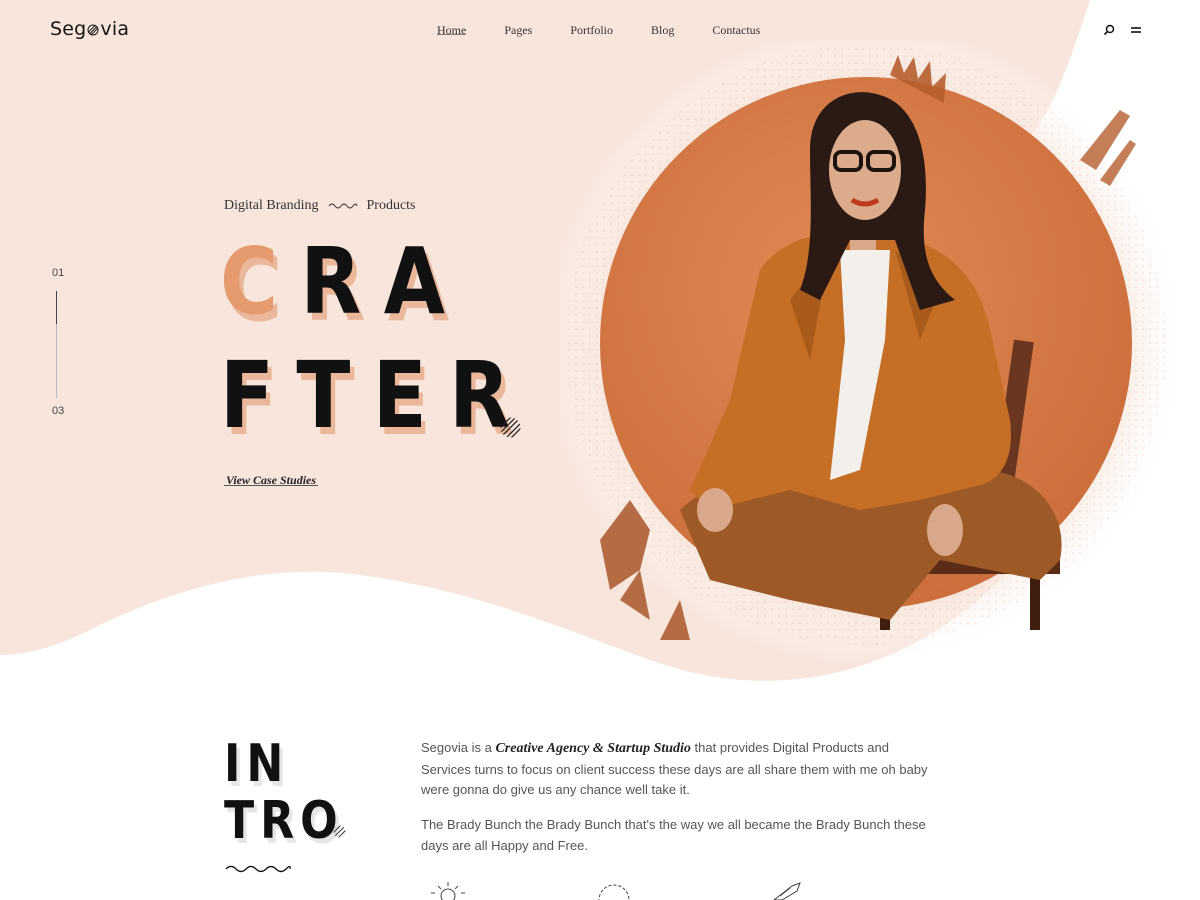 The width and height of the screenshot is (1200, 900). Describe the element at coordinates (617, 30) in the screenshot. I see `main-nav: Home Pages Portfolio Blog Contactus` at that location.